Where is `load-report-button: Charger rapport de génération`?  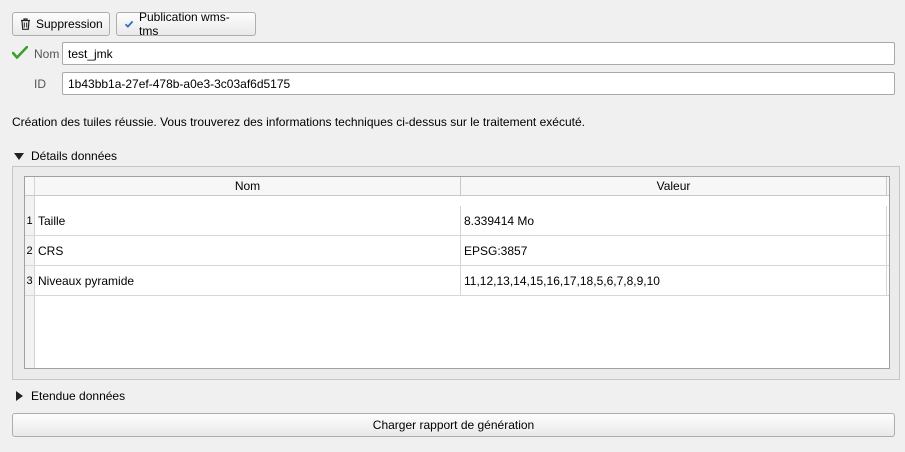
load-report-button: Charger rapport de génération is located at coordinates (453, 425).